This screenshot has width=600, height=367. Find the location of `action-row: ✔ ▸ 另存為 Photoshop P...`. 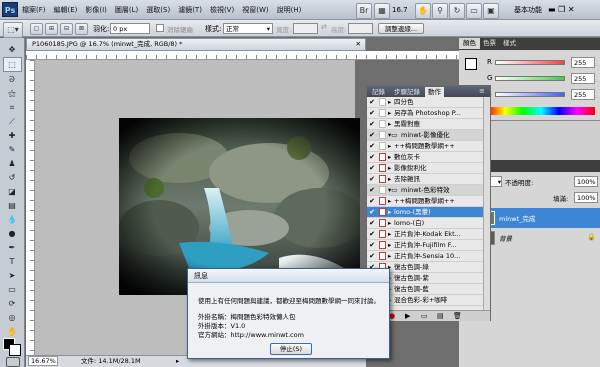

action-row: ✔ ▸ 另存為 Photoshop P... is located at coordinates (425, 113).